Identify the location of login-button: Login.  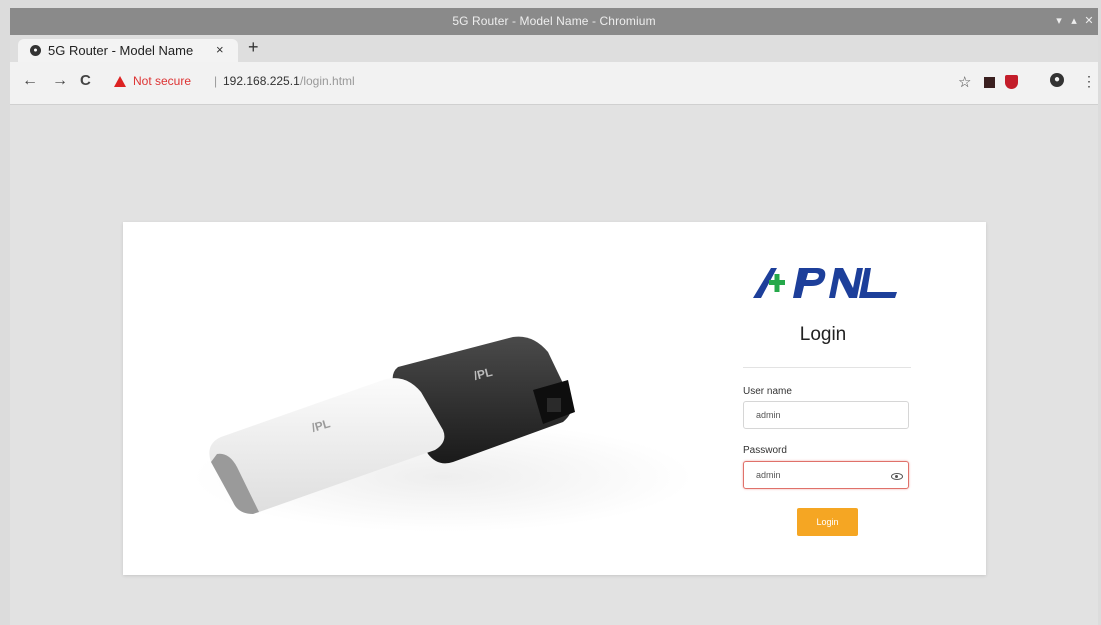
(827, 522).